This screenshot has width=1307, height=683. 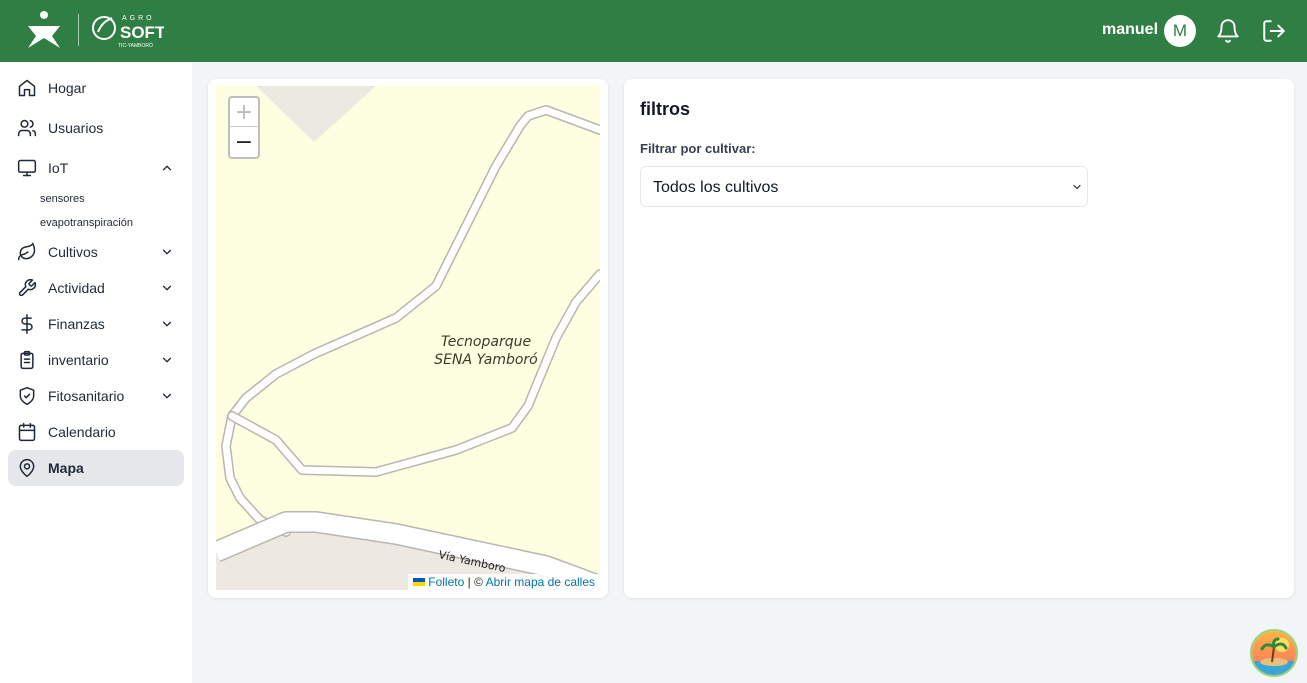 I want to click on sidebar-item-iot: IoT, so click(x=96, y=168).